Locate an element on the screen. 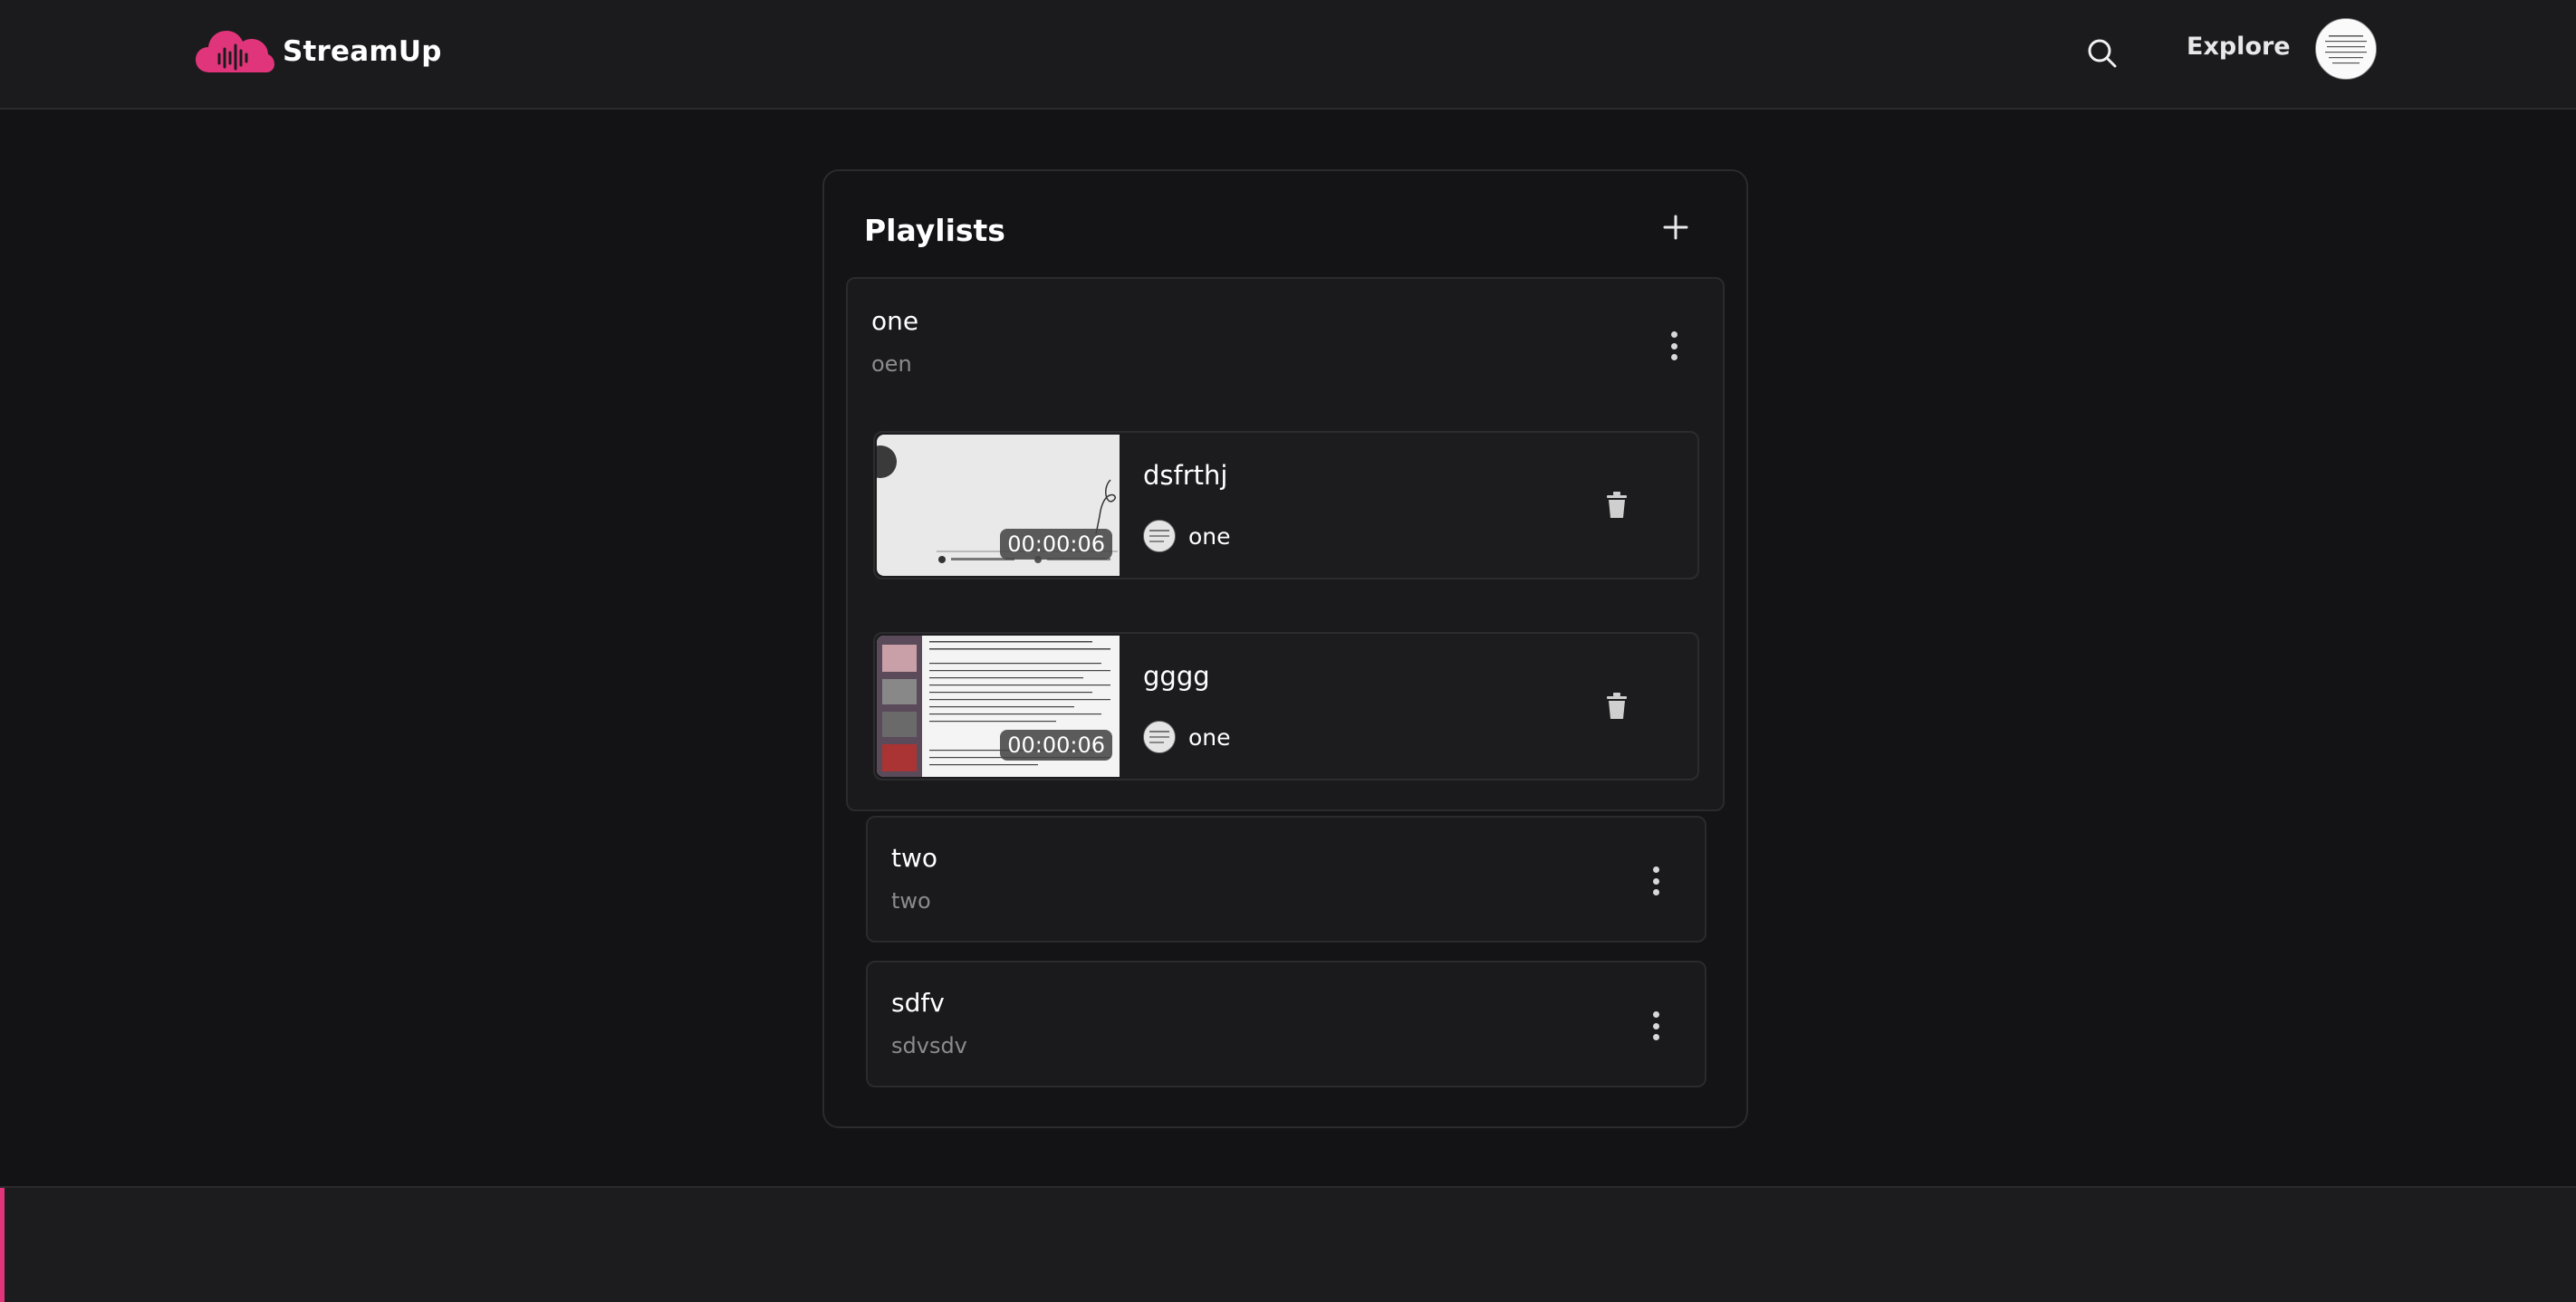 This screenshot has width=2576, height=1302. playlist-description: two is located at coordinates (911, 901).